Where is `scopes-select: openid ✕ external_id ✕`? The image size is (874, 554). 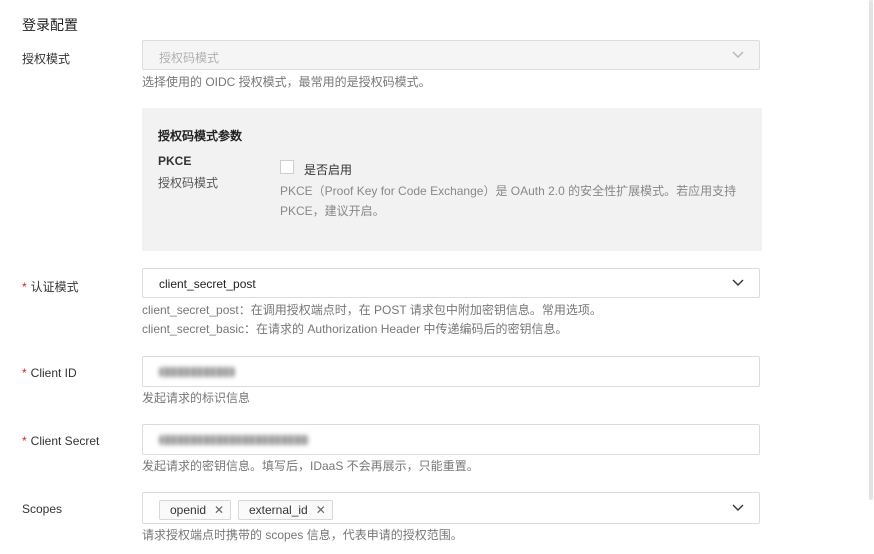
scopes-select: openid ✕ external_id ✕ is located at coordinates (451, 508).